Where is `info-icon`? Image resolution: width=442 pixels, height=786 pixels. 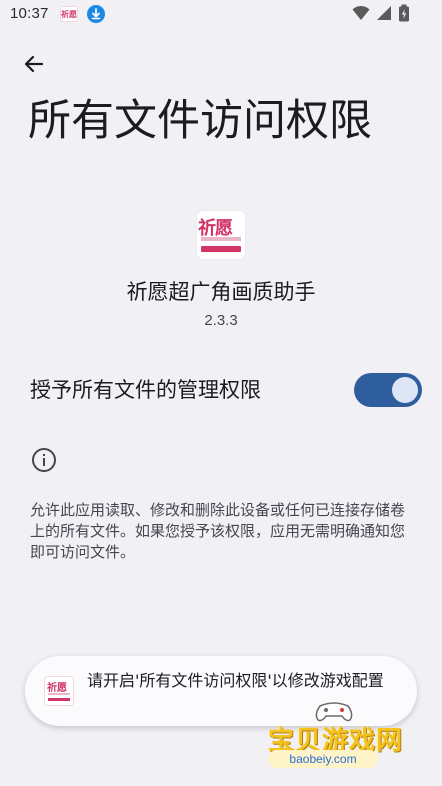
info-icon is located at coordinates (44, 460).